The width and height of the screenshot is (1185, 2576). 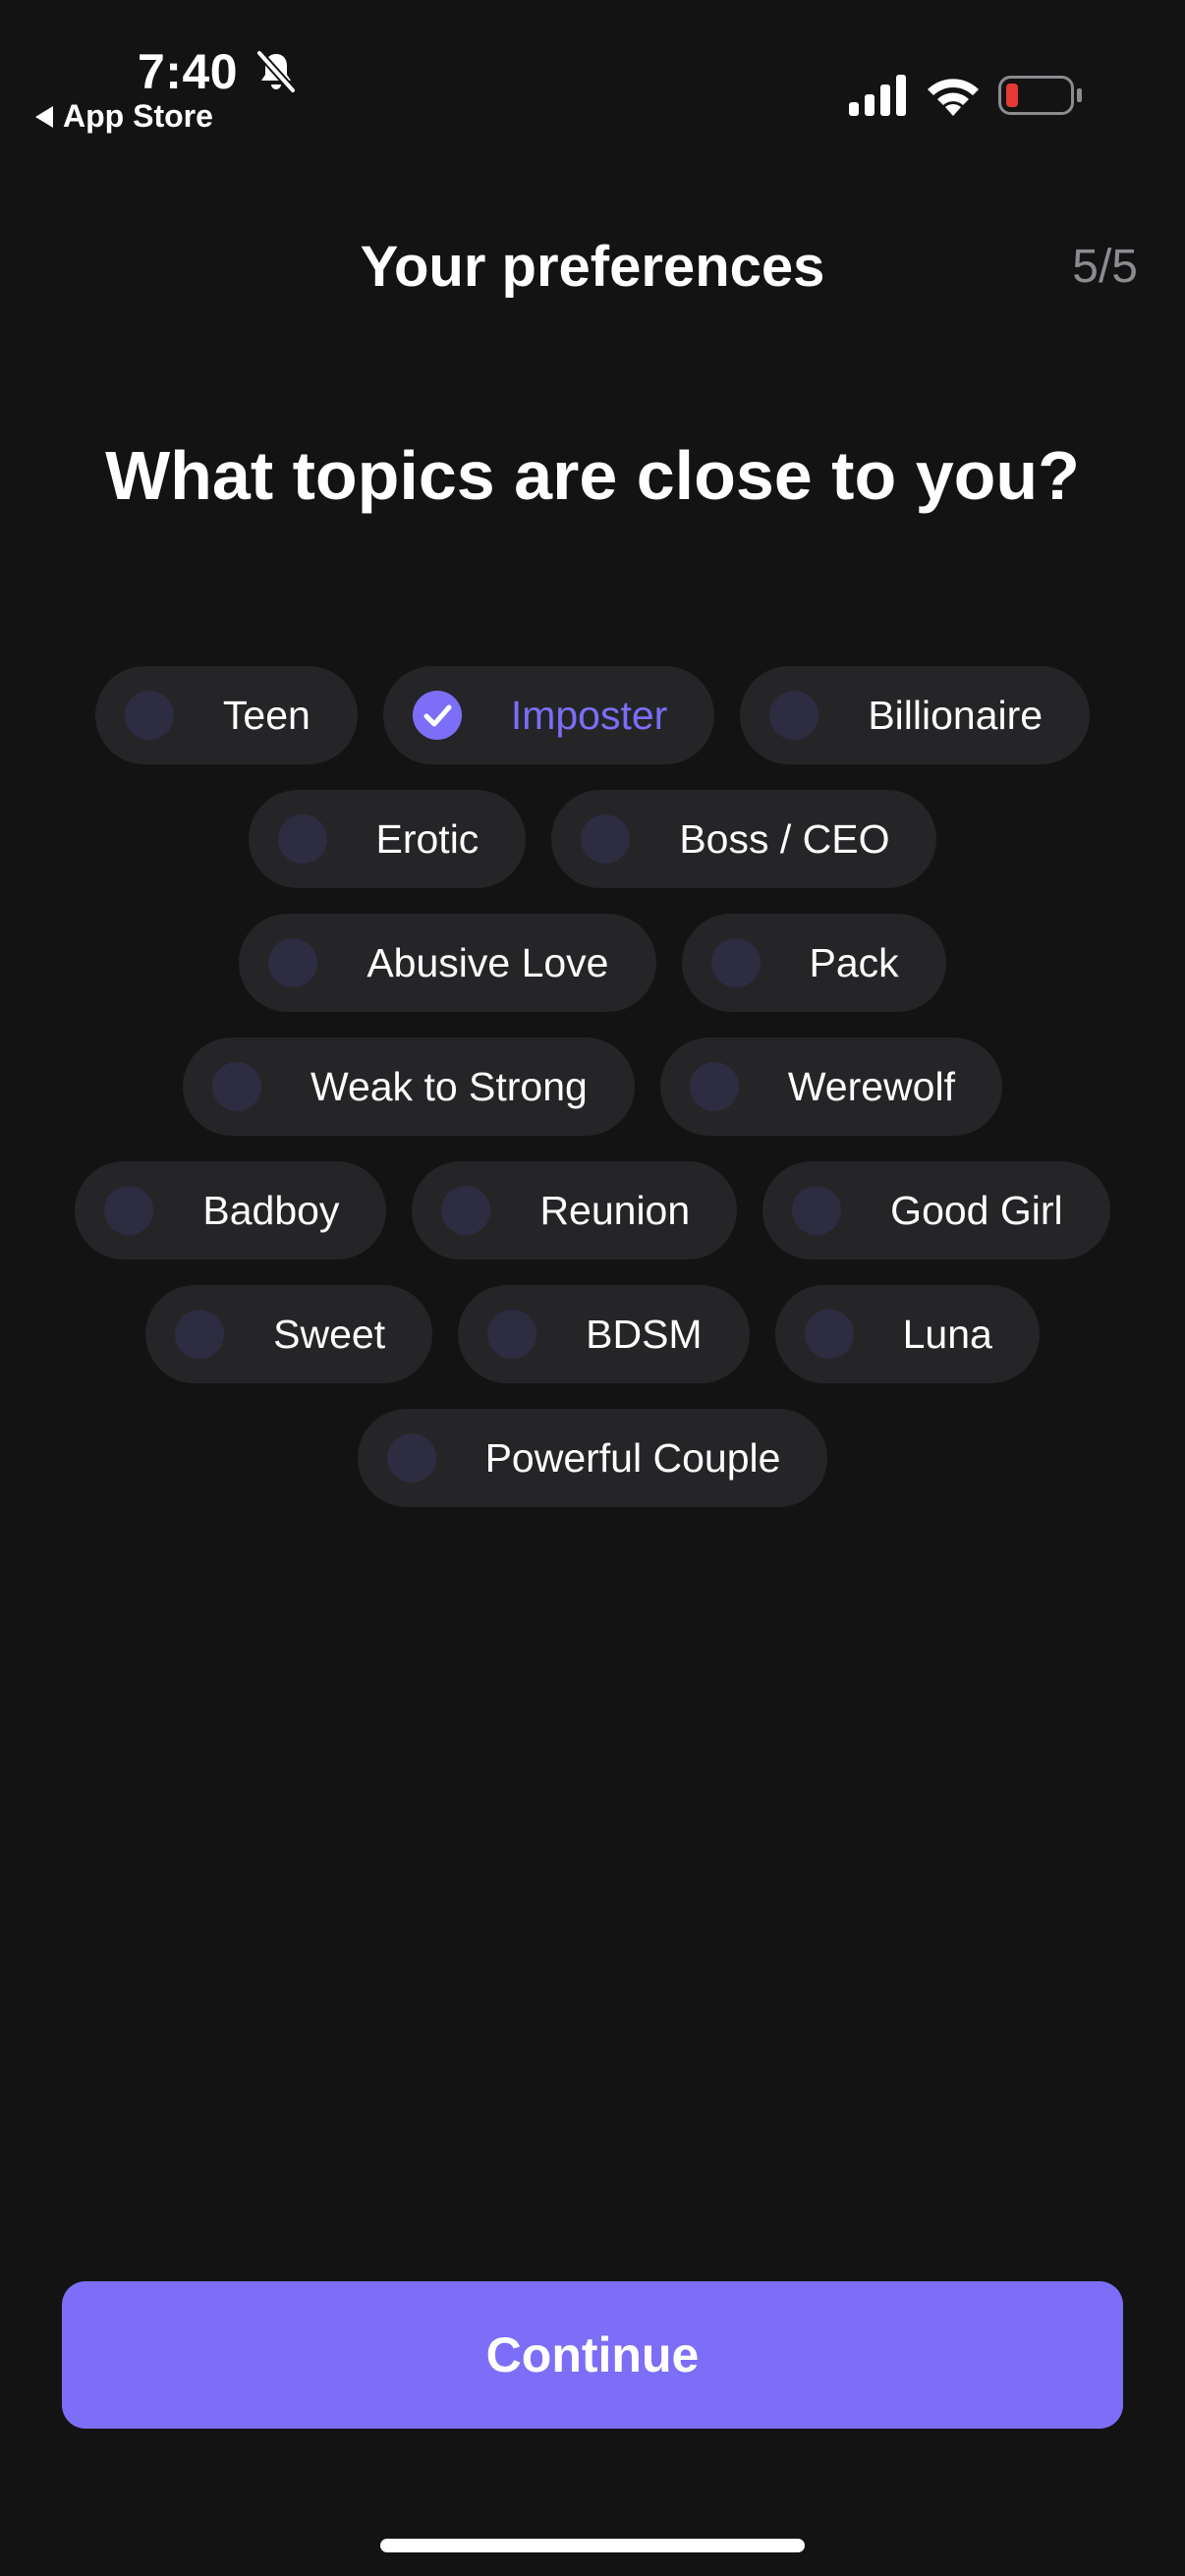 I want to click on topic-chip-label: Luna, so click(x=947, y=1334).